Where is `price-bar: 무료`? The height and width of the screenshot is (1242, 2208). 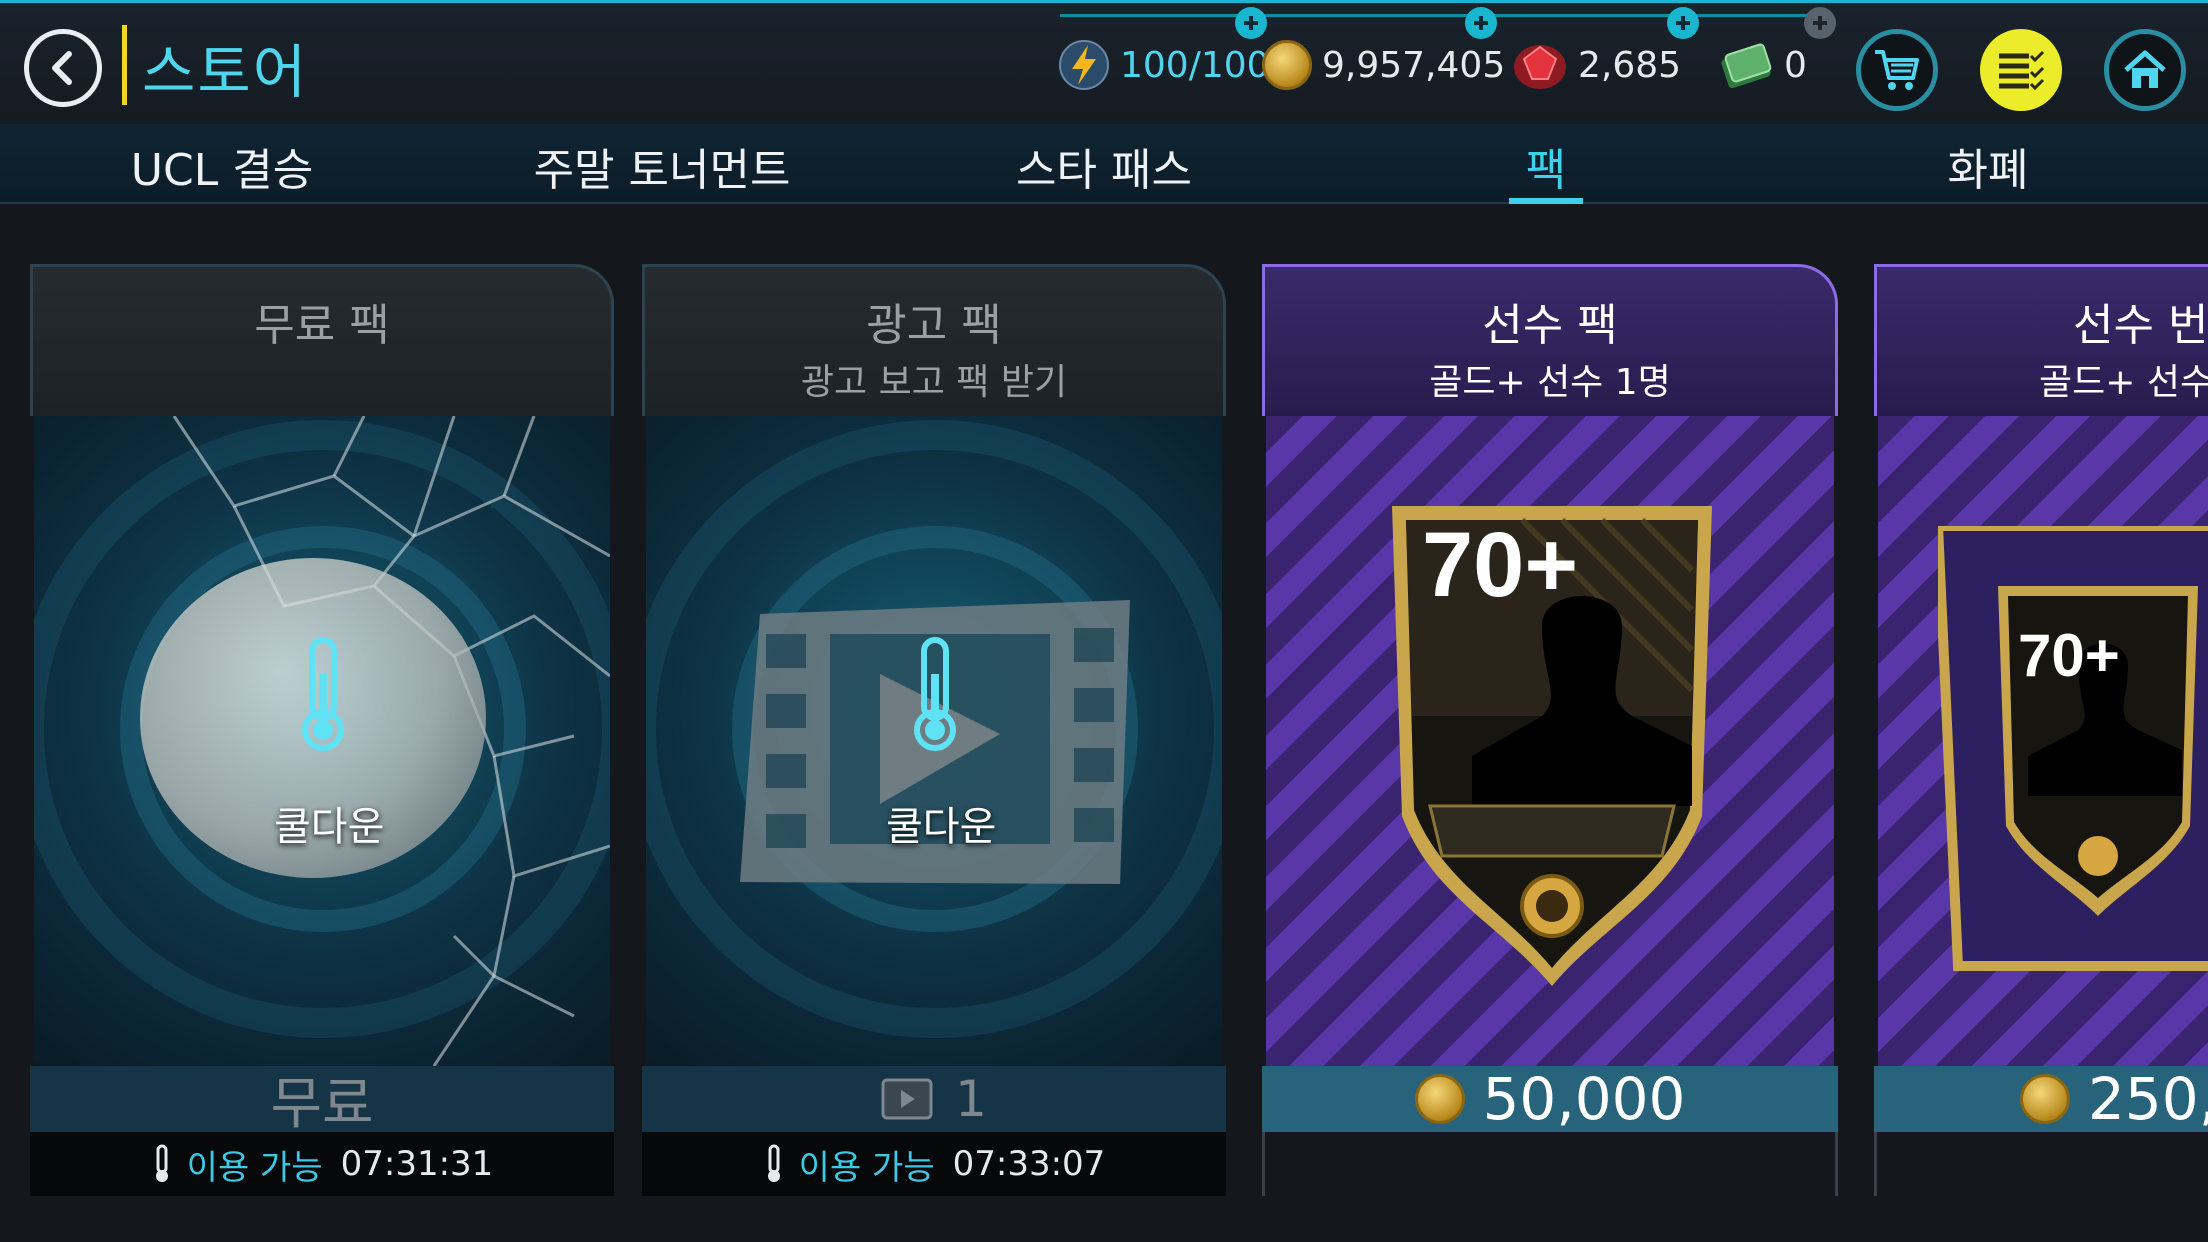 price-bar: 무료 is located at coordinates (322, 1101).